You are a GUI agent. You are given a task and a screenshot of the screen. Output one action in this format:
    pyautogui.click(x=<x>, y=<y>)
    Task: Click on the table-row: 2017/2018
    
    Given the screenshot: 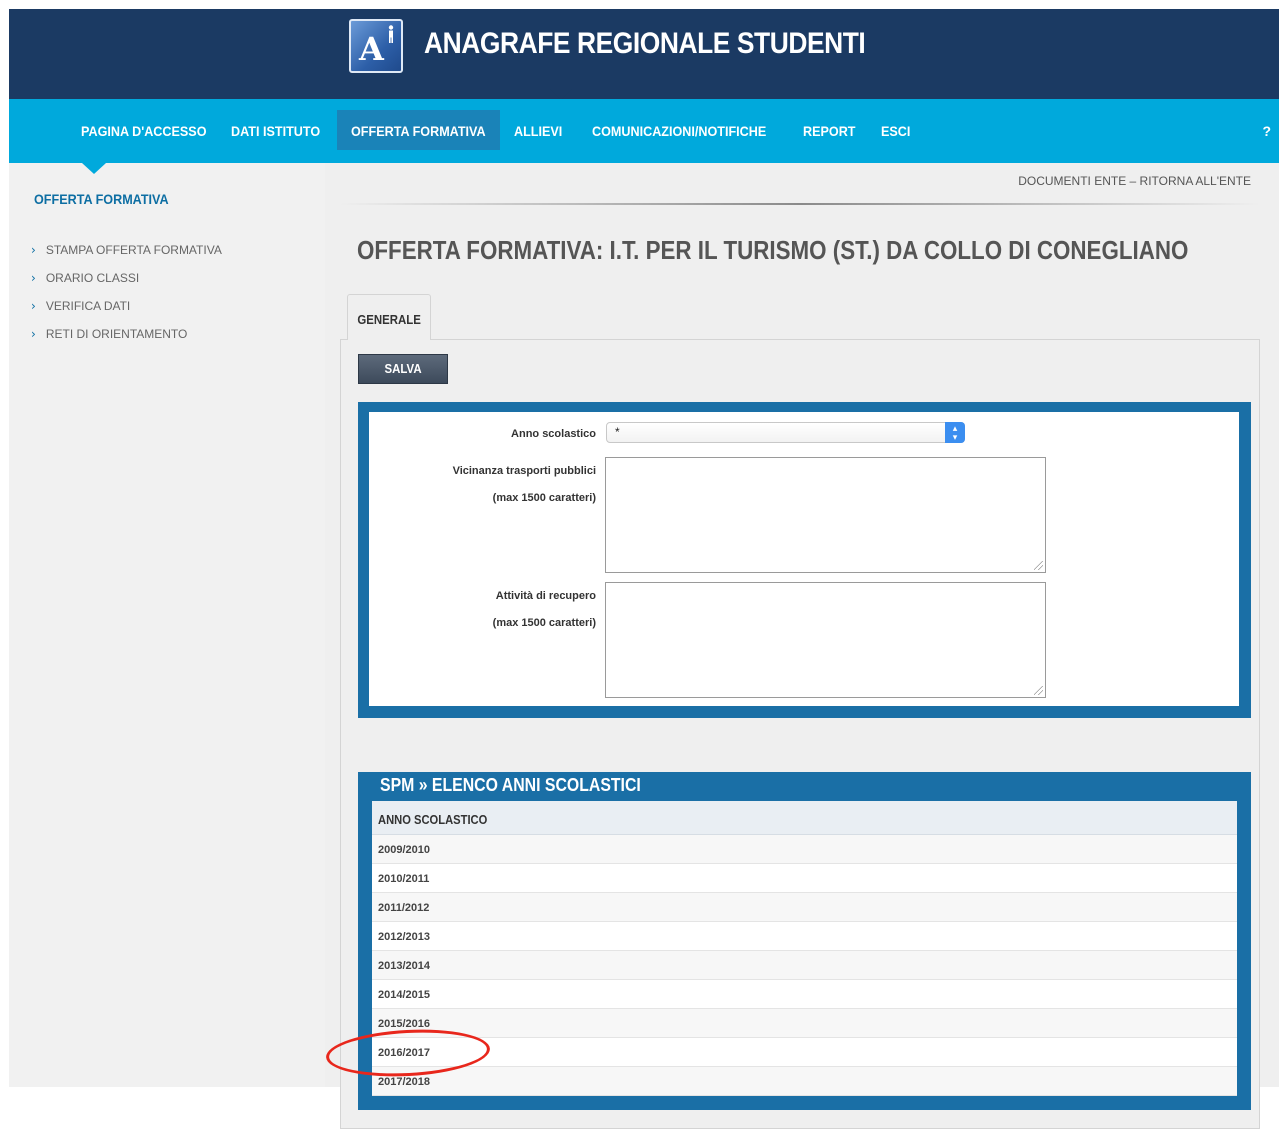 What is the action you would take?
    pyautogui.click(x=804, y=1081)
    